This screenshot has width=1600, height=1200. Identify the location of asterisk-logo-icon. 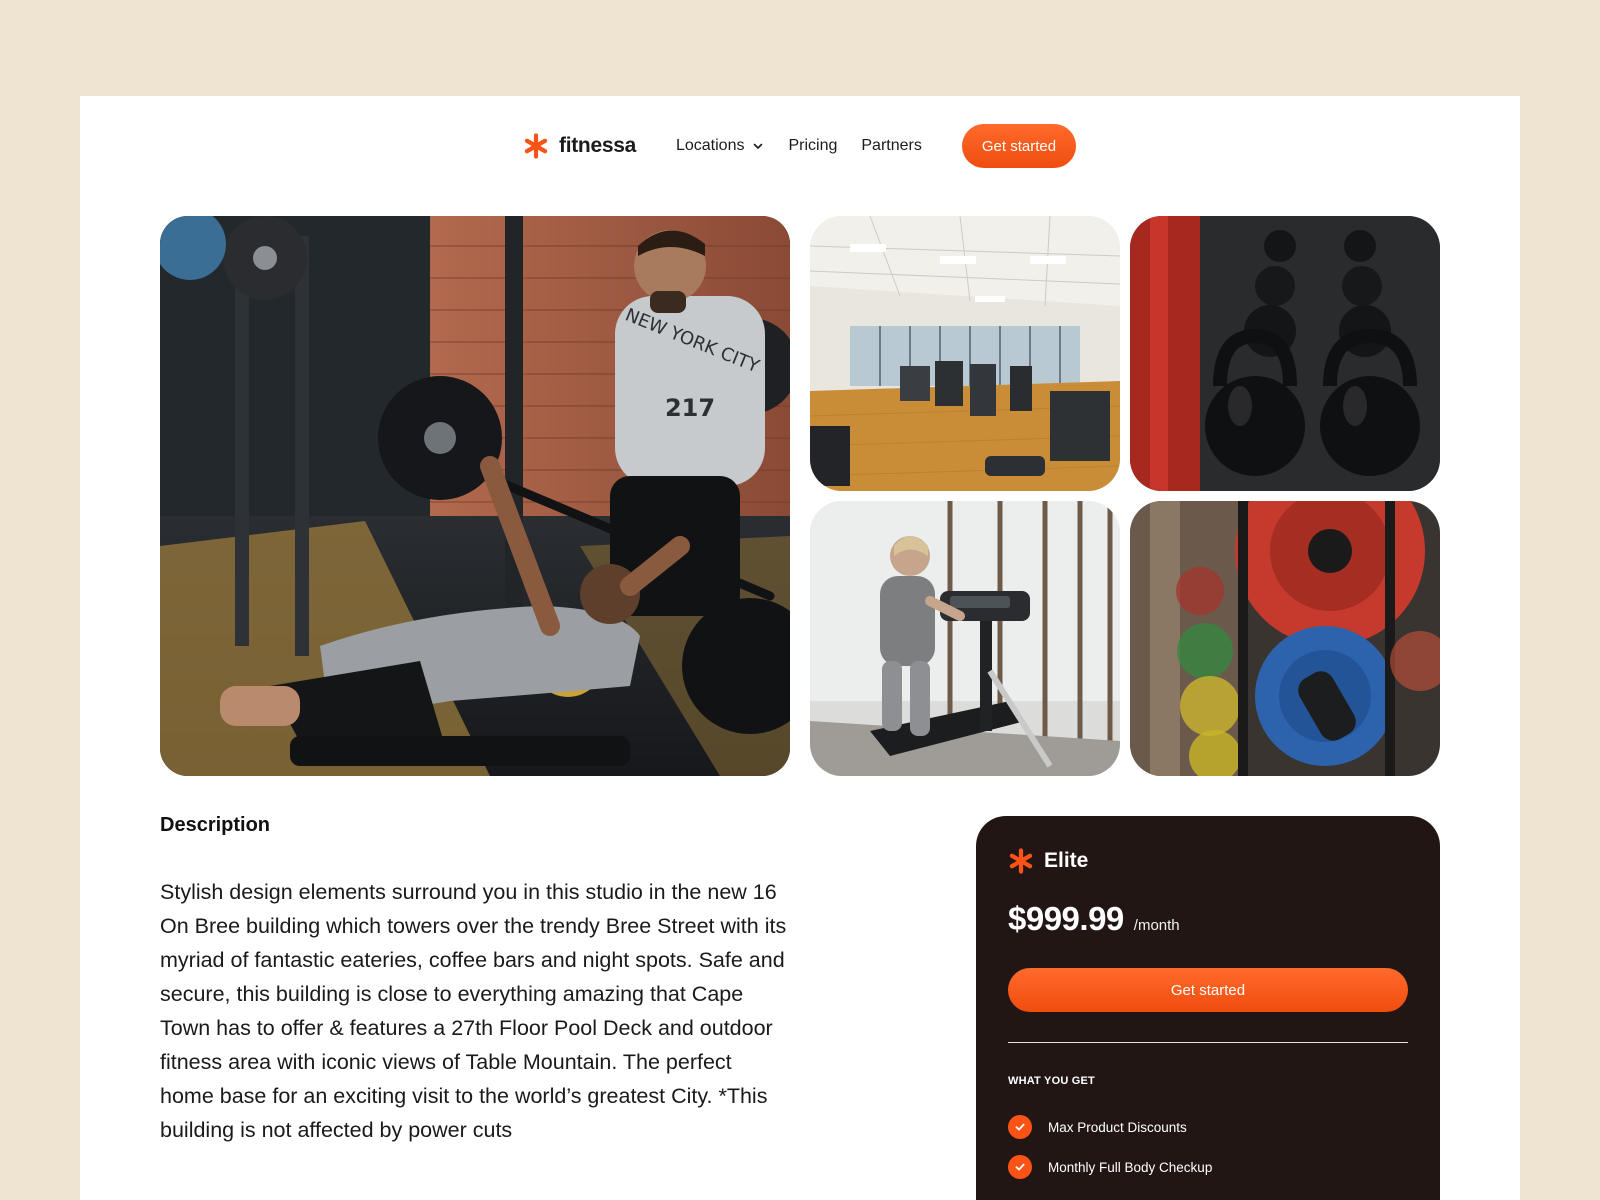
(536, 146).